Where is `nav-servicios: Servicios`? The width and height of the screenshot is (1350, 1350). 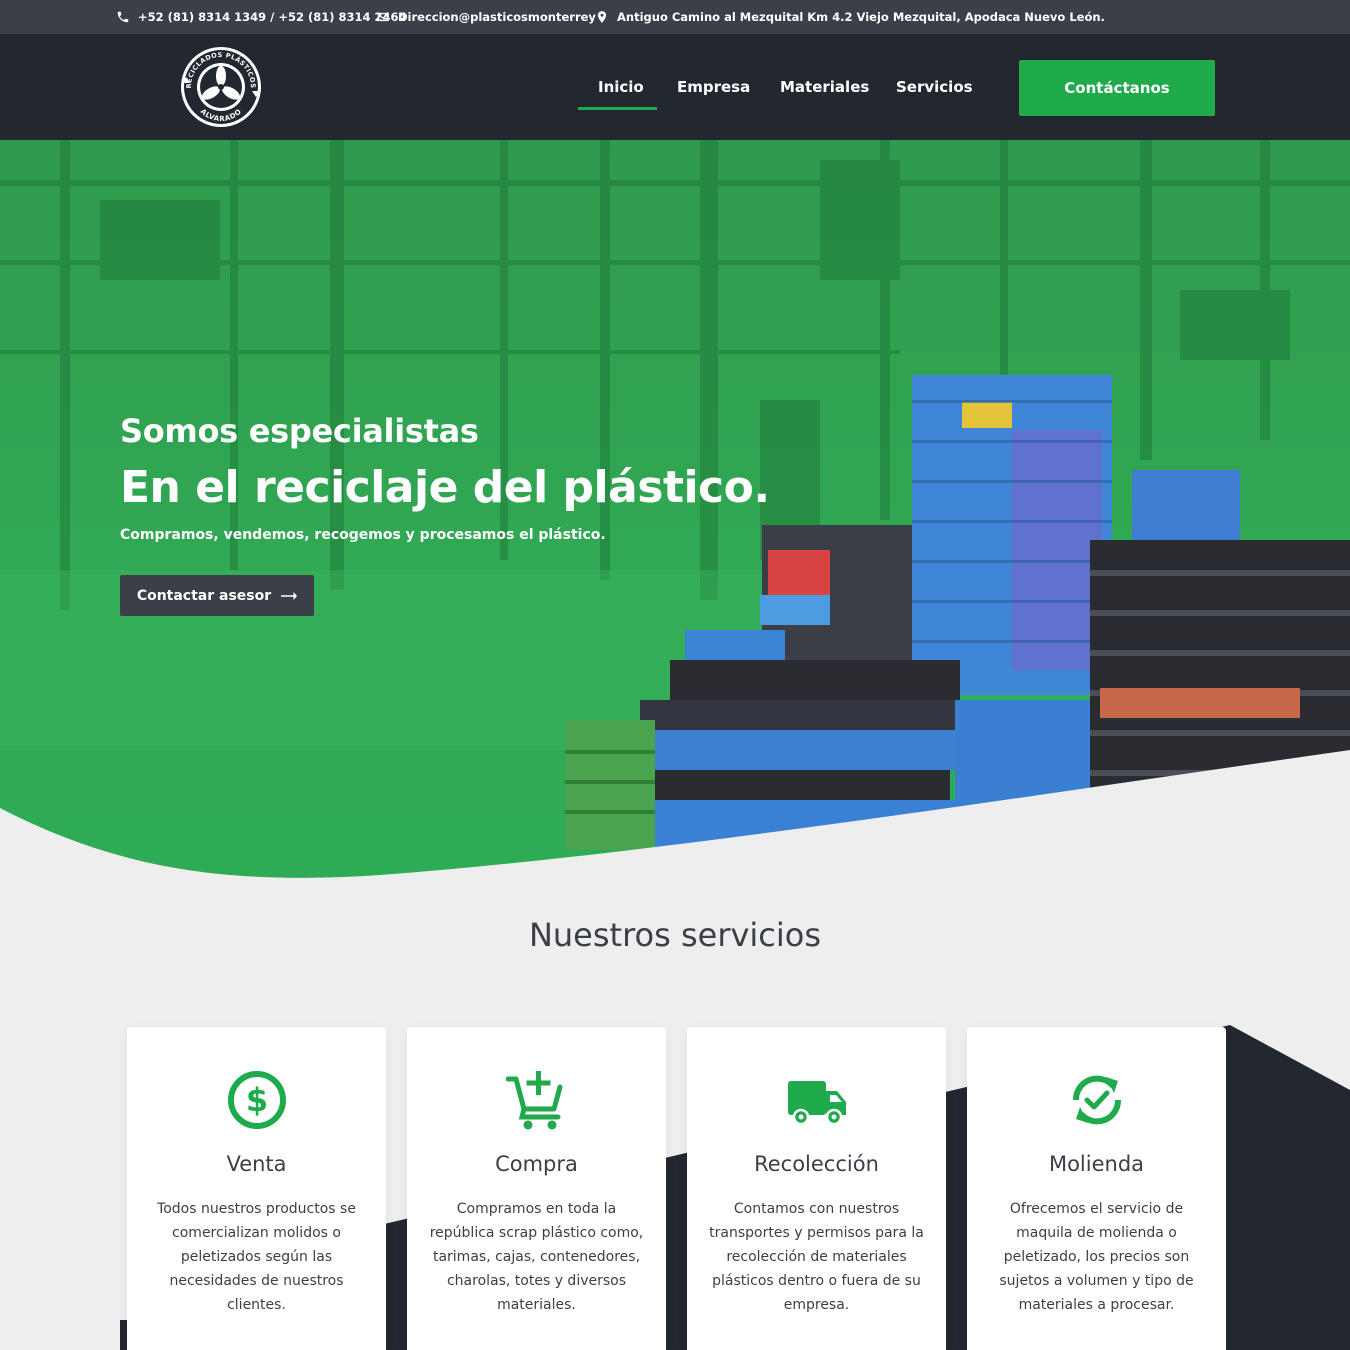 nav-servicios: Servicios is located at coordinates (934, 87).